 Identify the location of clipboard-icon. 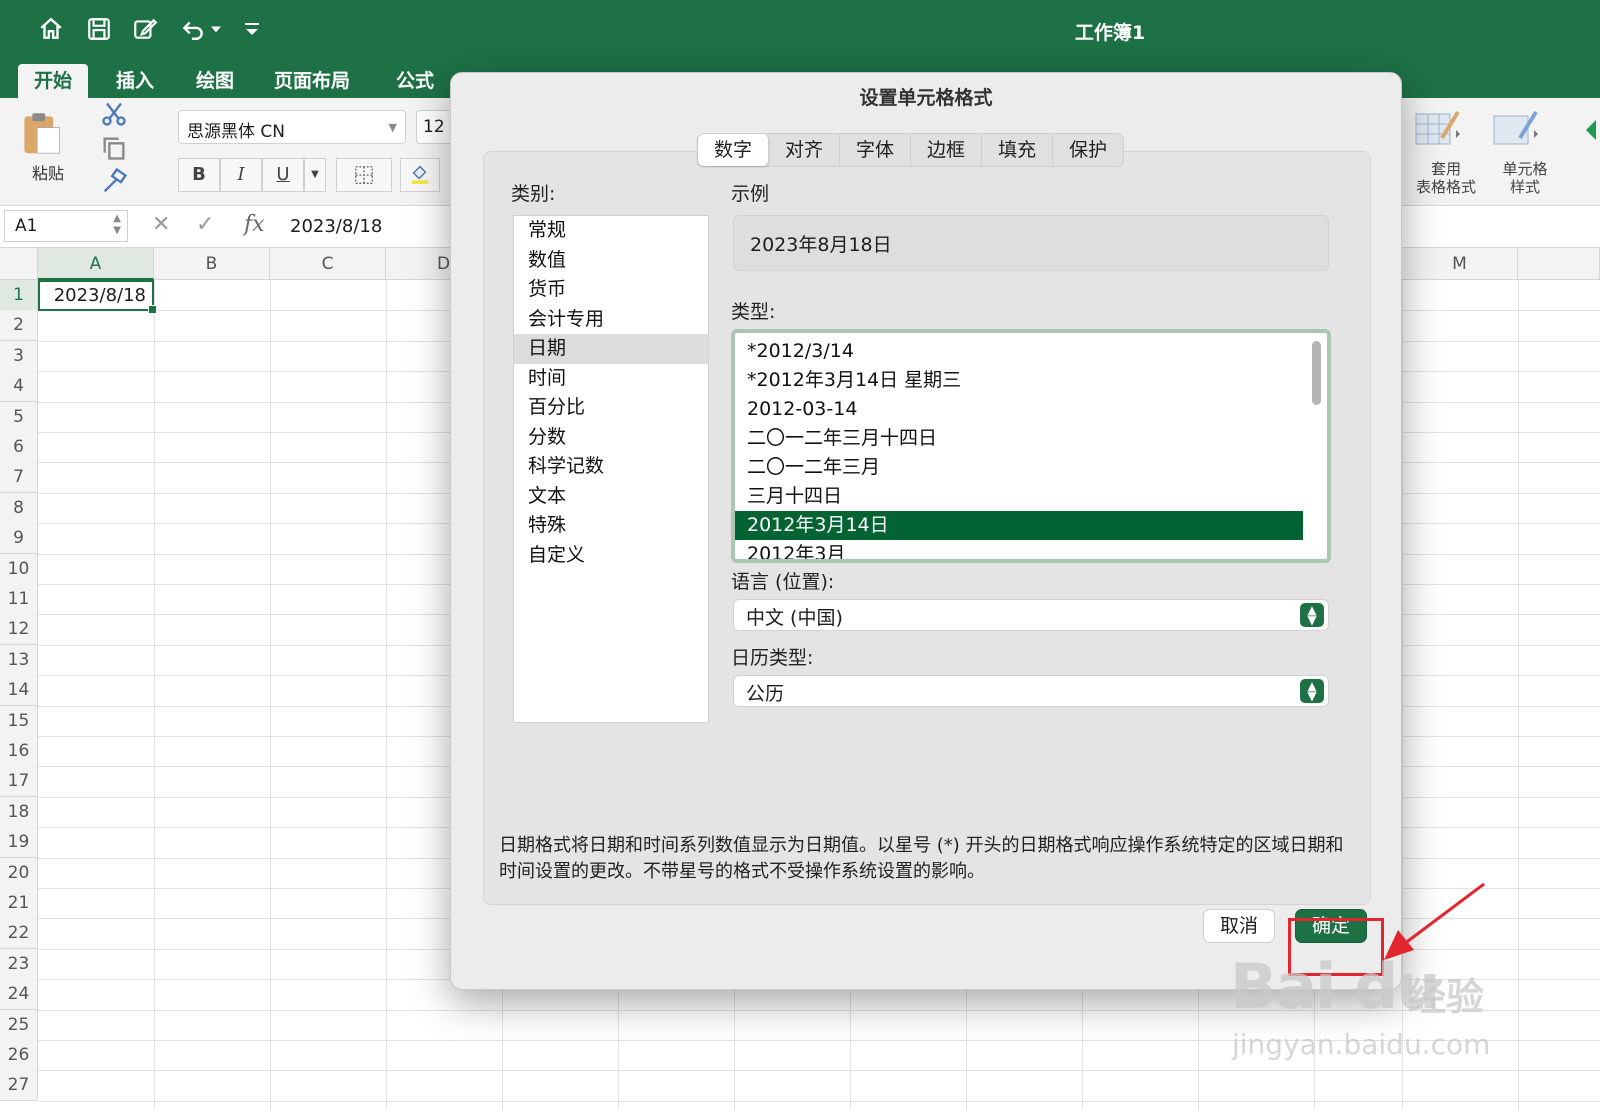
(42, 133).